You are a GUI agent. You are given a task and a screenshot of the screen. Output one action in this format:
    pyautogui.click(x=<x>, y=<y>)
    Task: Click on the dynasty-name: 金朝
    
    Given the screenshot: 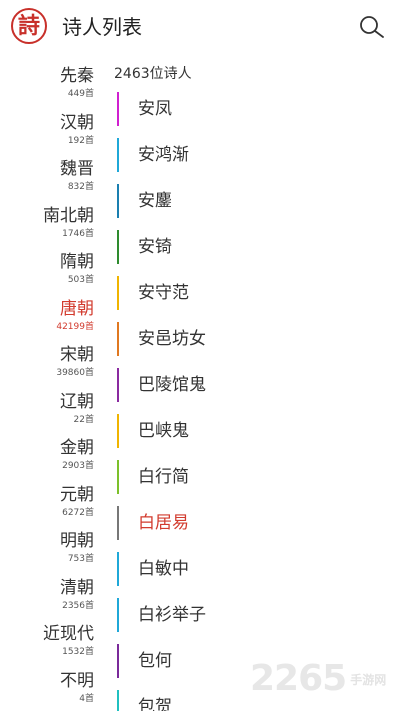 What is the action you would take?
    pyautogui.click(x=77, y=448)
    